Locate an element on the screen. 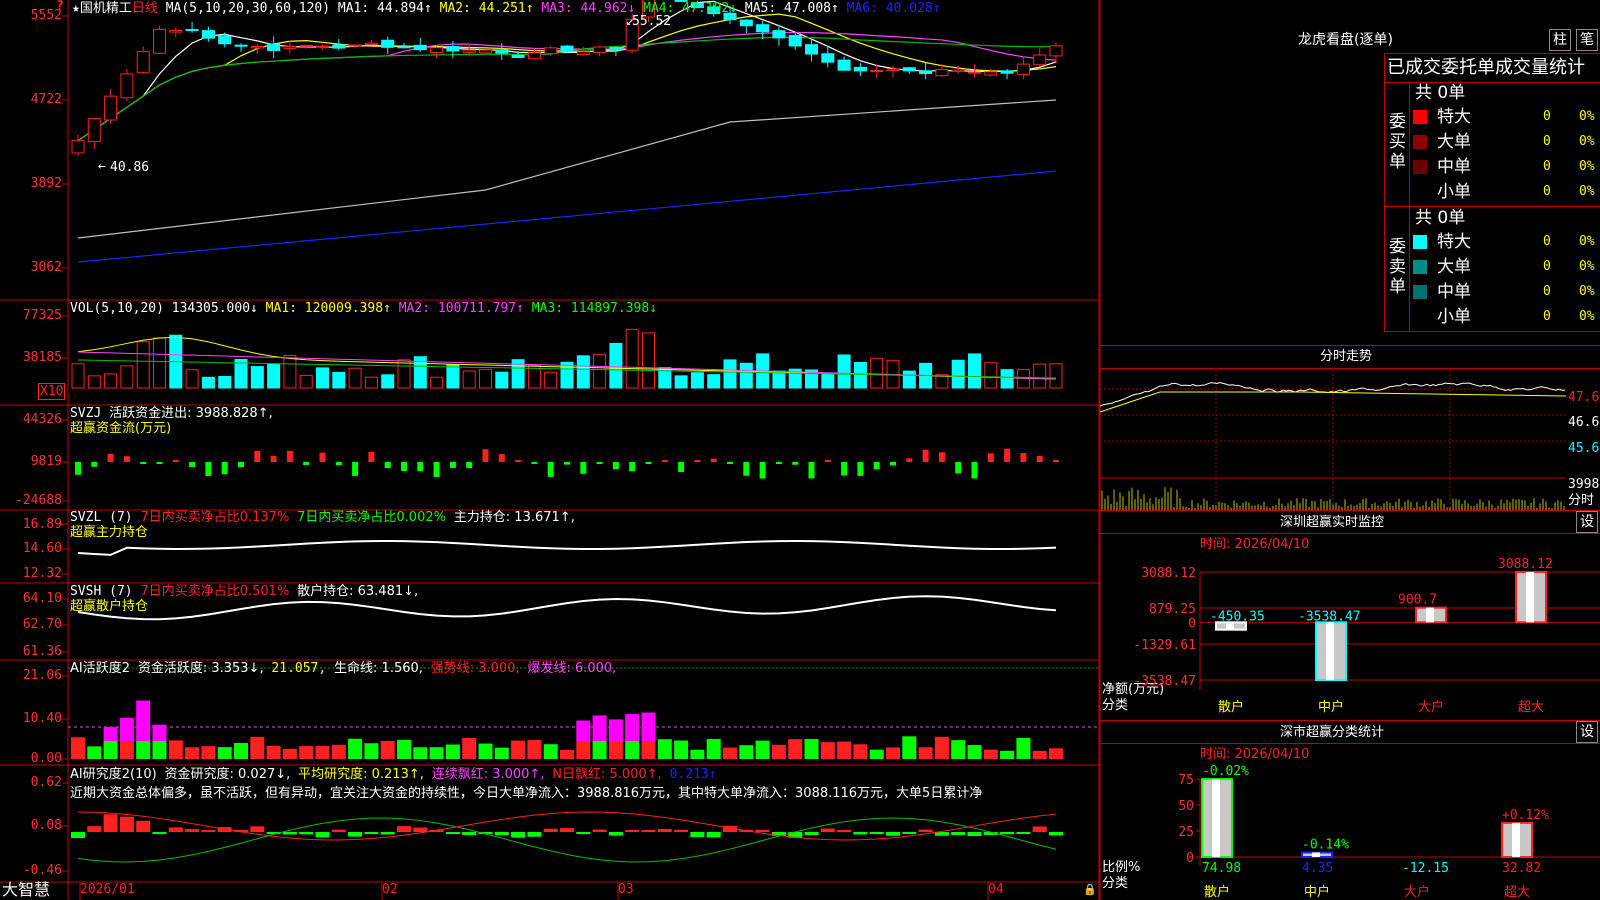 This screenshot has height=900, width=1600. buy-divider is located at coordinates (1409, 144).